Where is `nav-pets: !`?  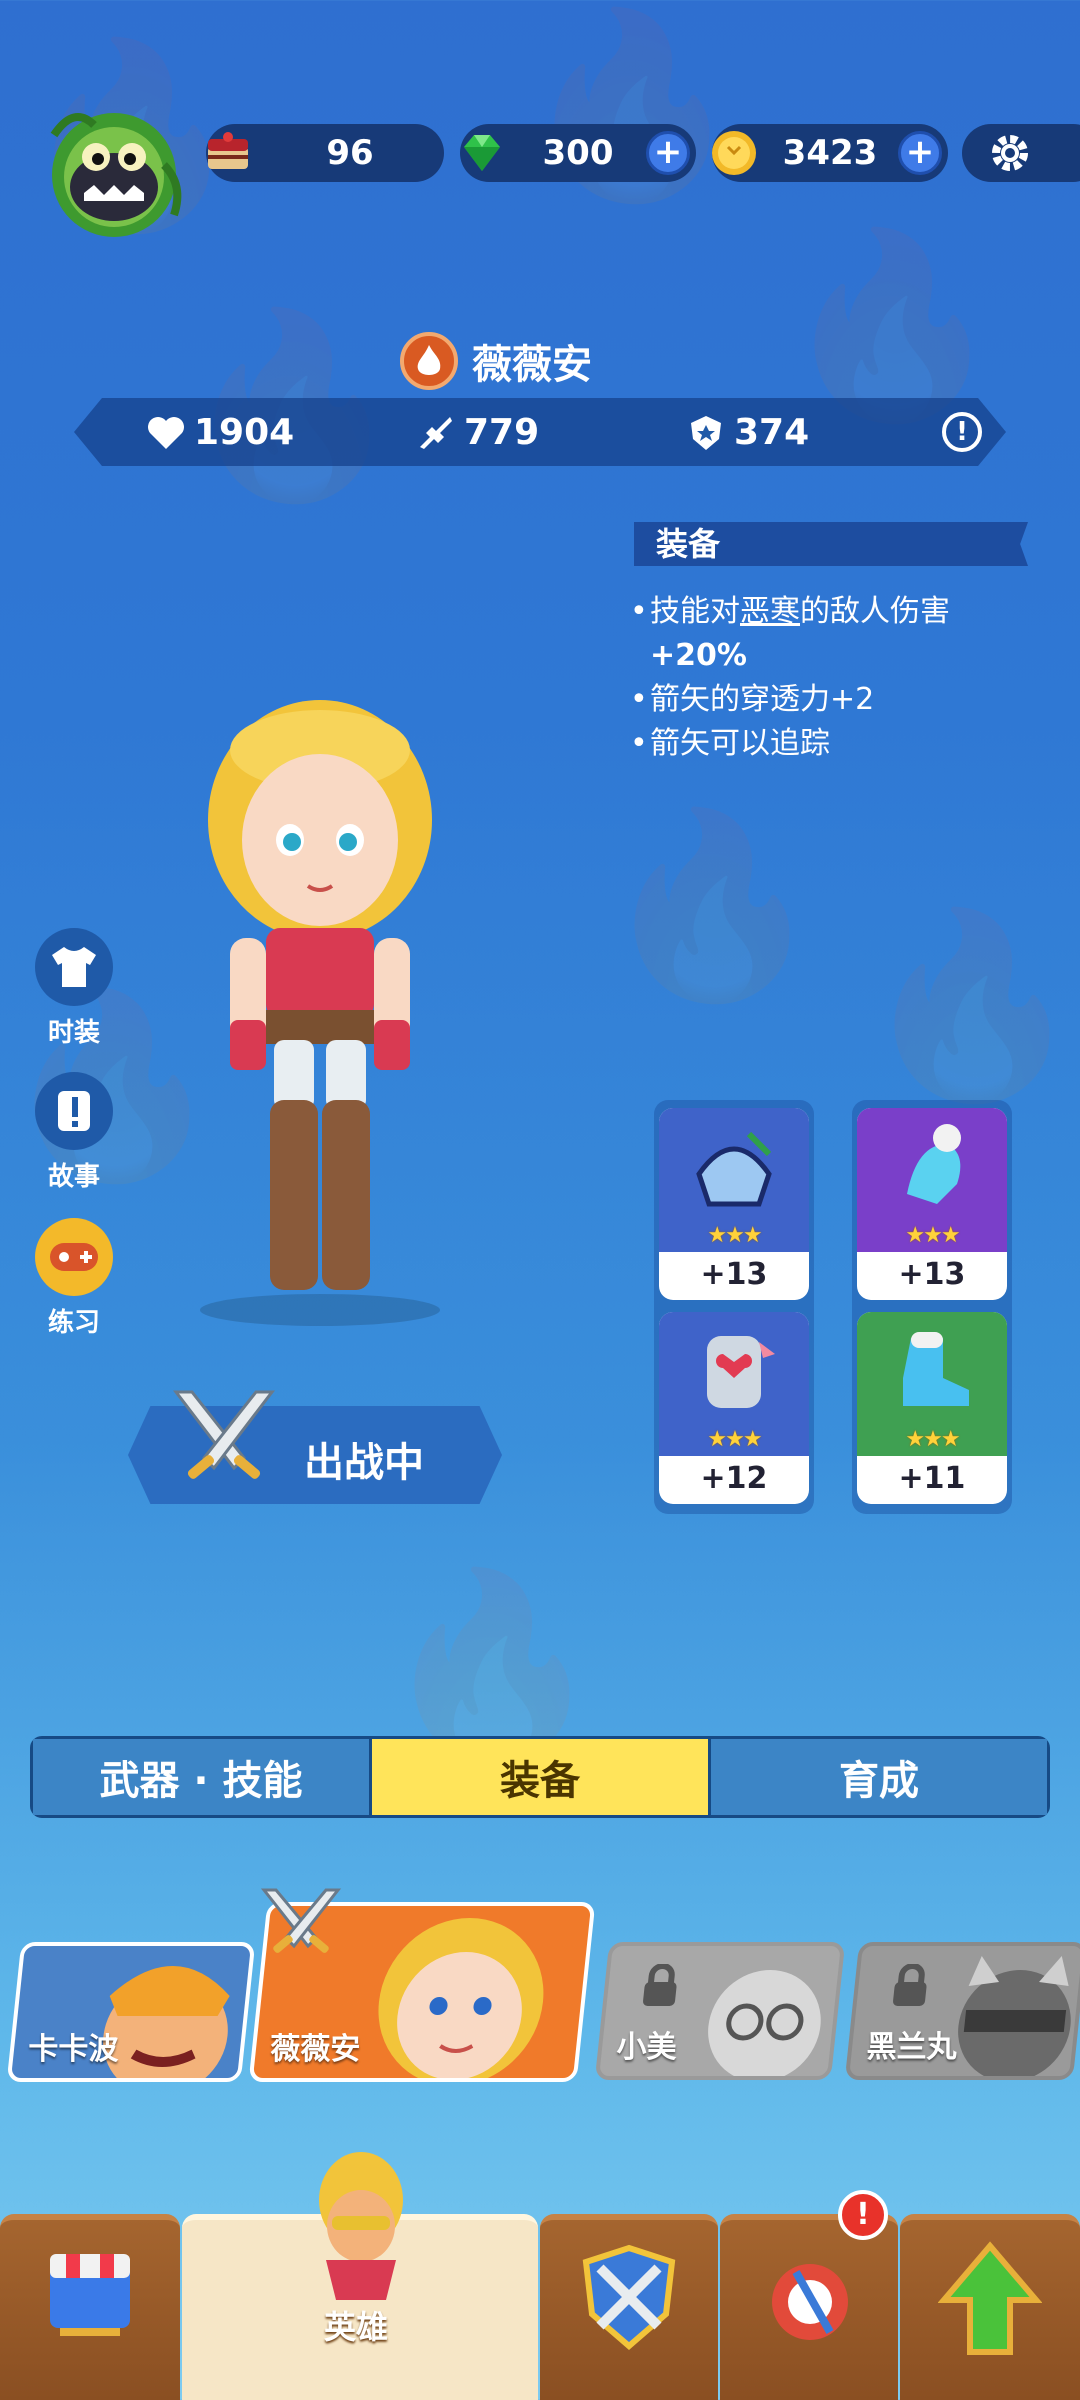 nav-pets: ! is located at coordinates (809, 2295).